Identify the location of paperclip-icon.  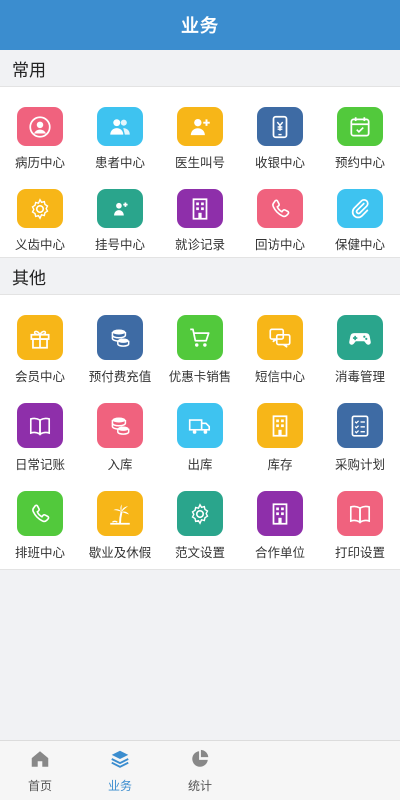
(360, 208).